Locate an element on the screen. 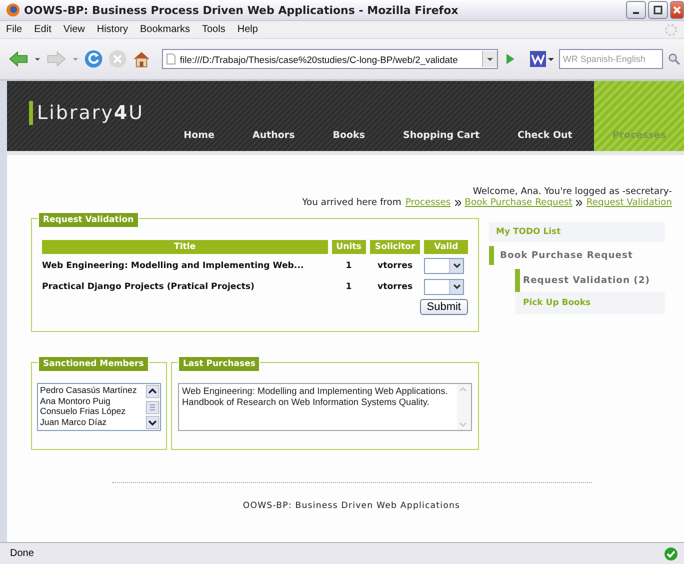 Image resolution: width=684 pixels, height=564 pixels. w-logo-icon is located at coordinates (538, 59).